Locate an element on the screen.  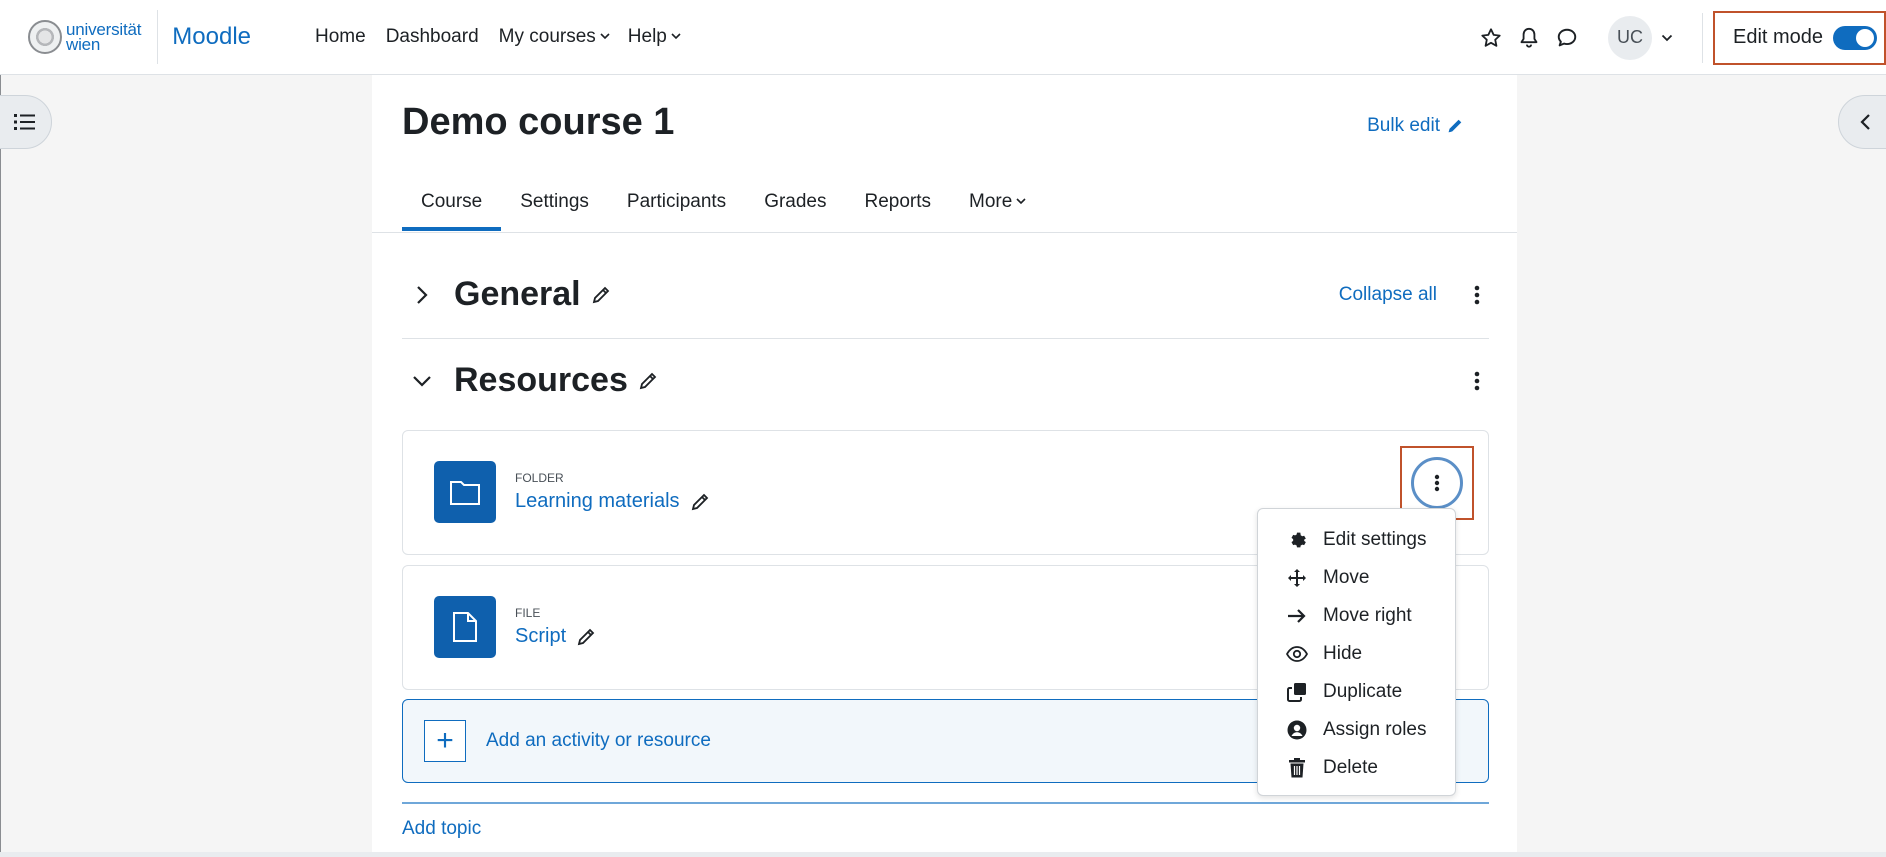
course-index-toggle is located at coordinates (26, 122).